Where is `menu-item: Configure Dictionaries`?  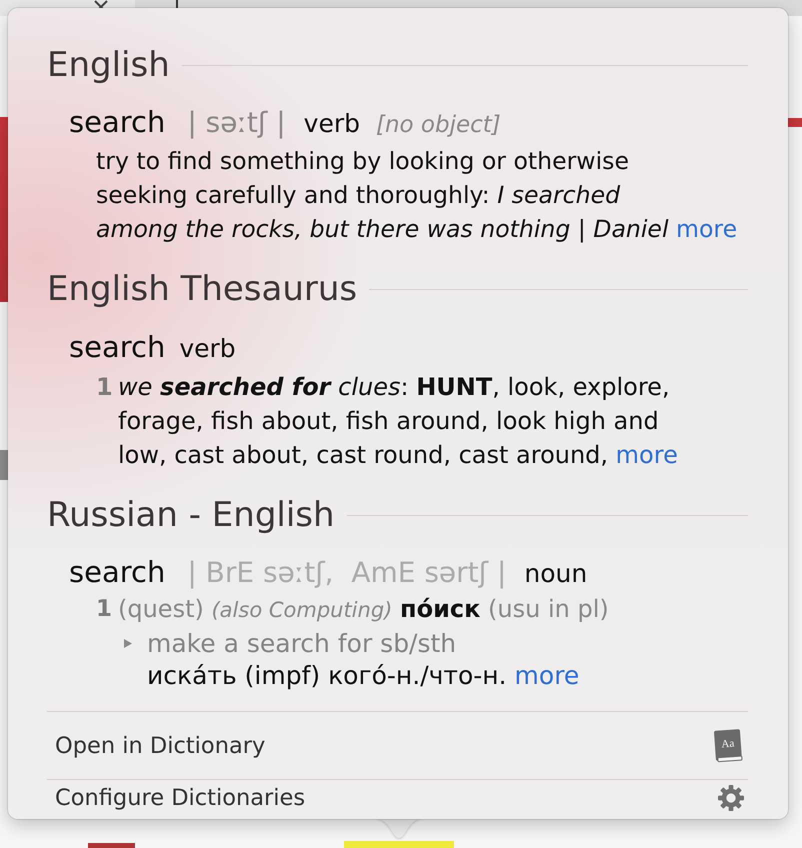
menu-item: Configure Dictionaries is located at coordinates (397, 798).